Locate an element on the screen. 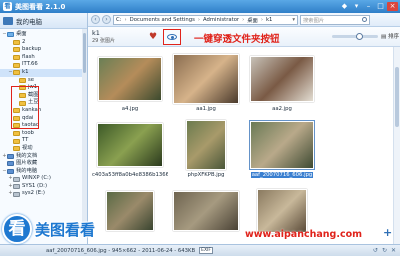  rotate-right-icon: ↻ is located at coordinates (384, 250).